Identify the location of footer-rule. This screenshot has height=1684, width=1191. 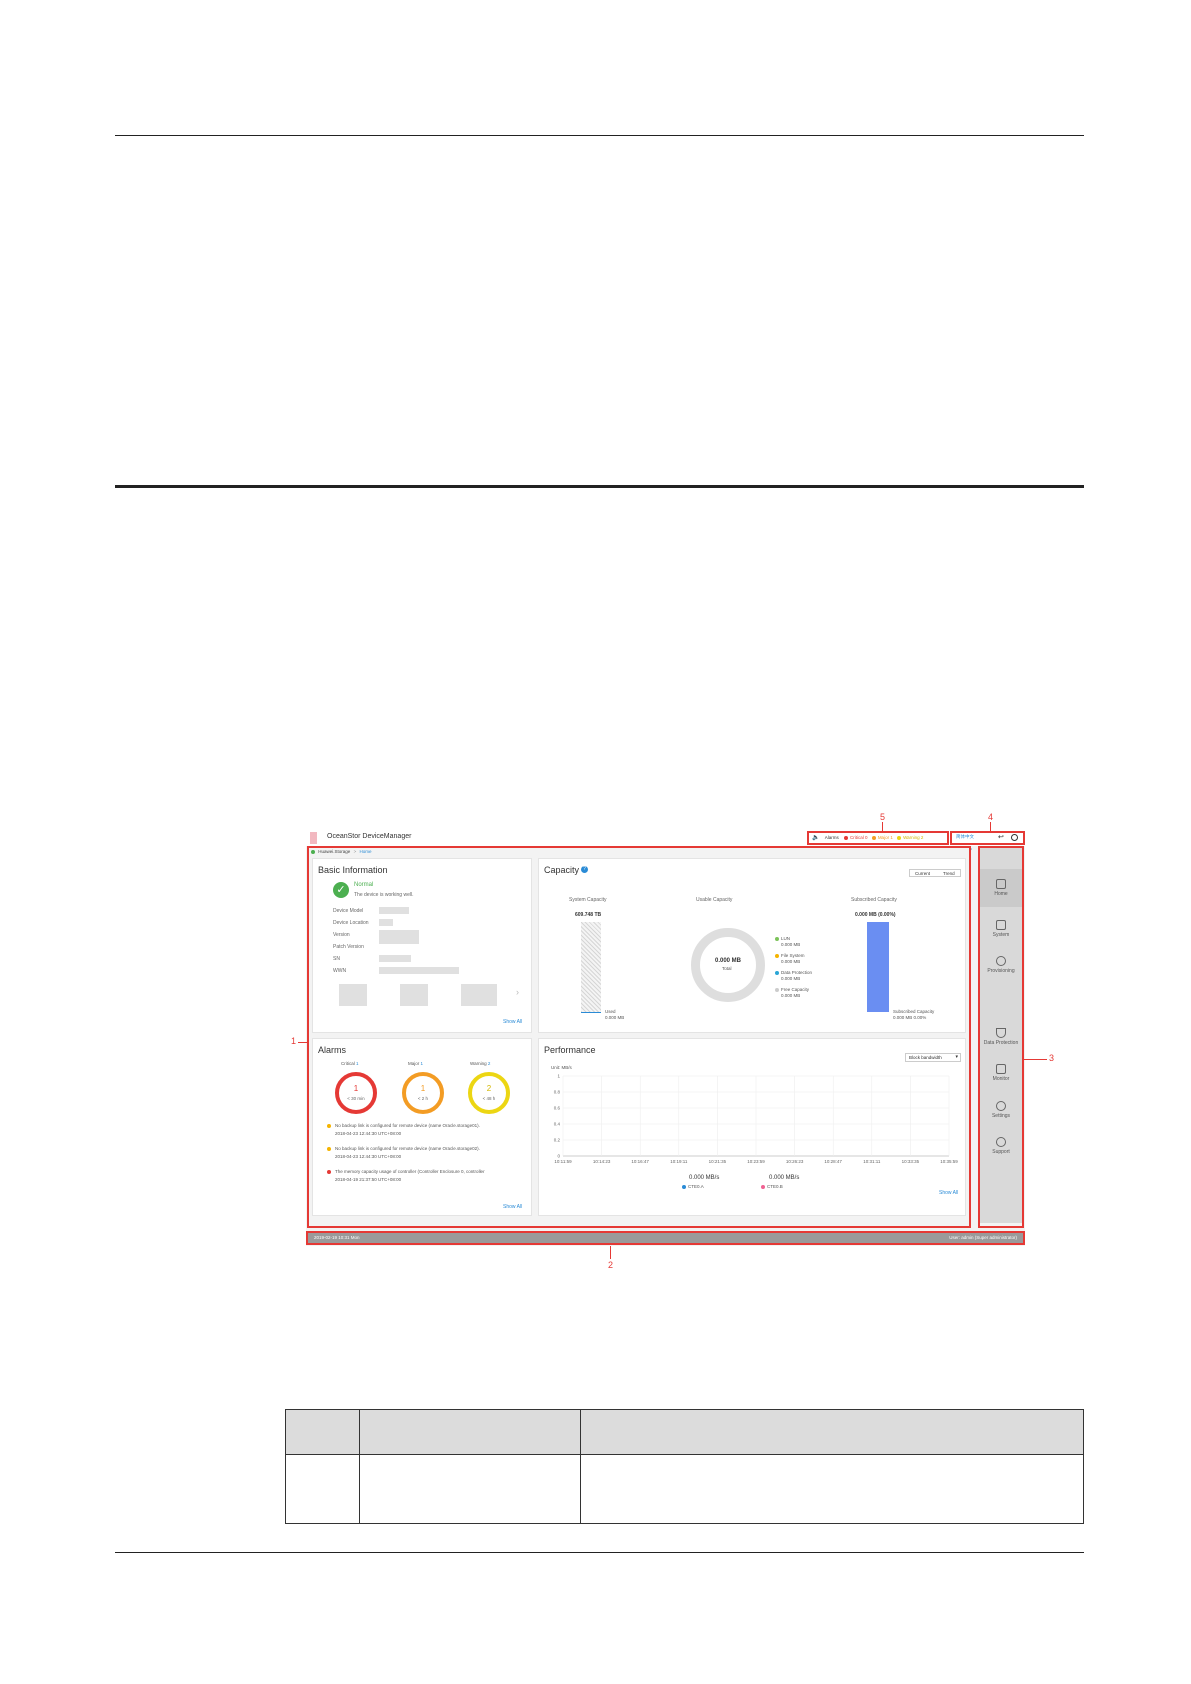
(599, 1552).